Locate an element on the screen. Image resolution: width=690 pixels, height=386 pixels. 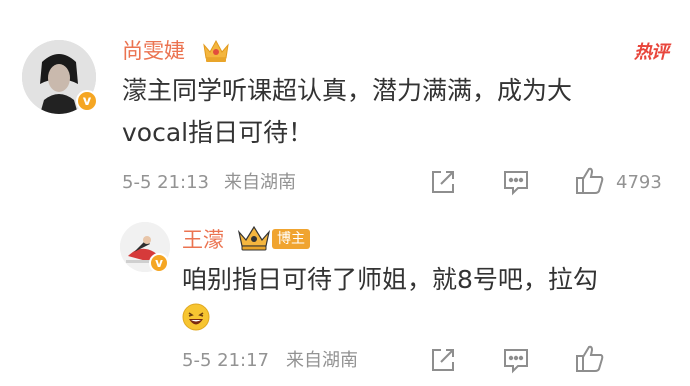
comment-time: 5-5 21:13 is located at coordinates (165, 182).